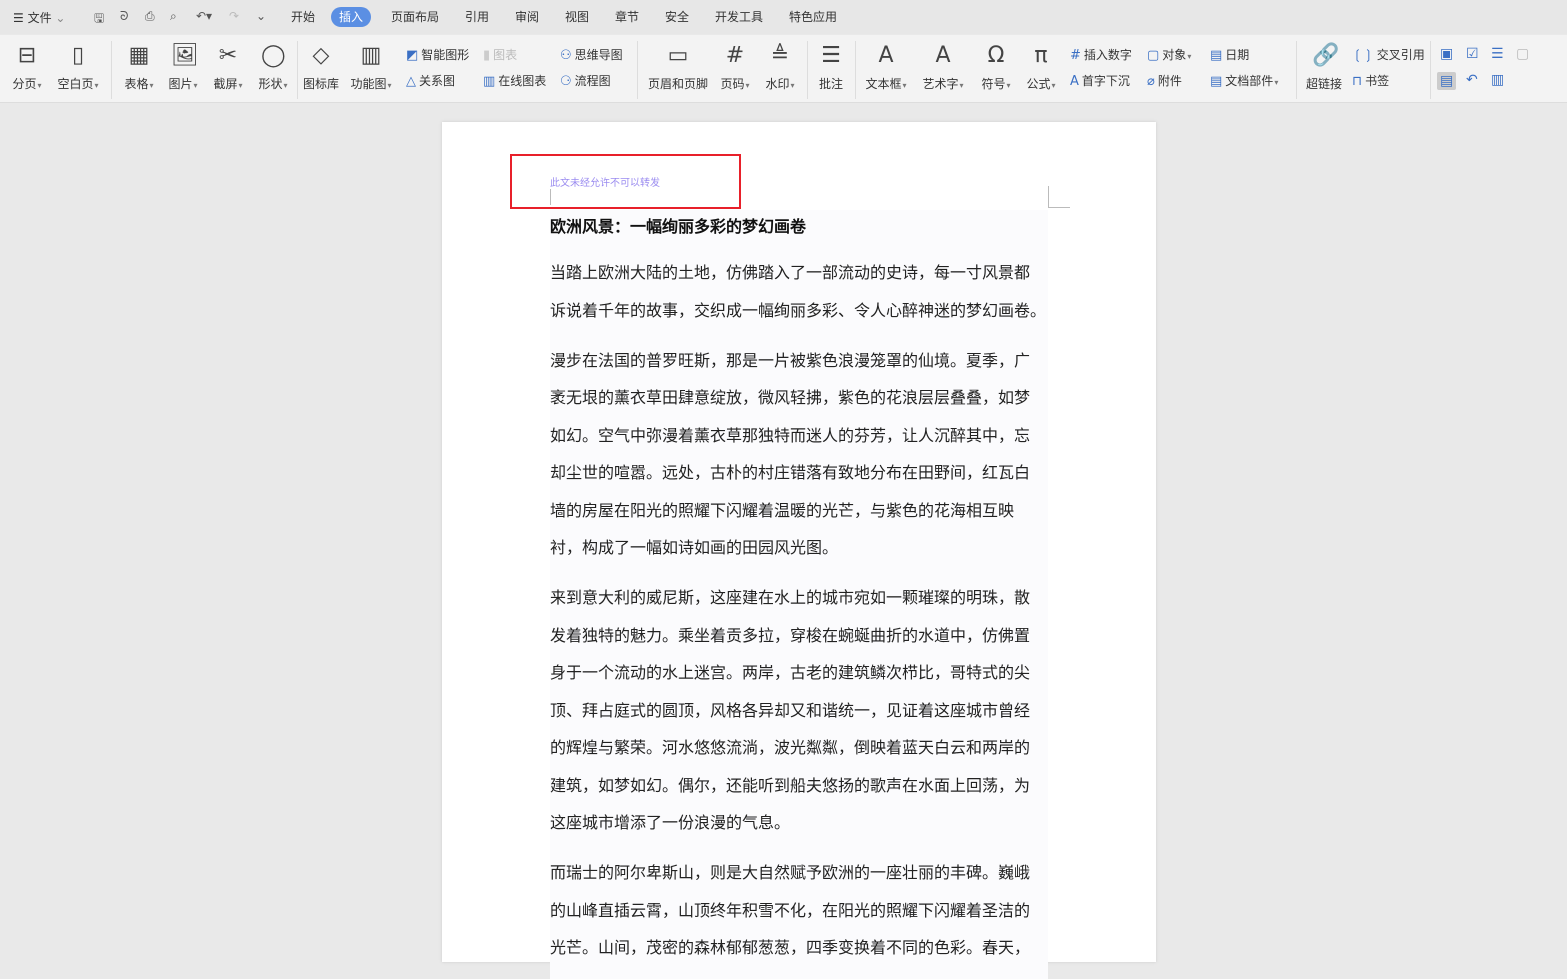 This screenshot has height=979, width=1567. I want to click on paragraph-line: 衬，构成了一幅如诗如画的田园风光图。, so click(694, 547).